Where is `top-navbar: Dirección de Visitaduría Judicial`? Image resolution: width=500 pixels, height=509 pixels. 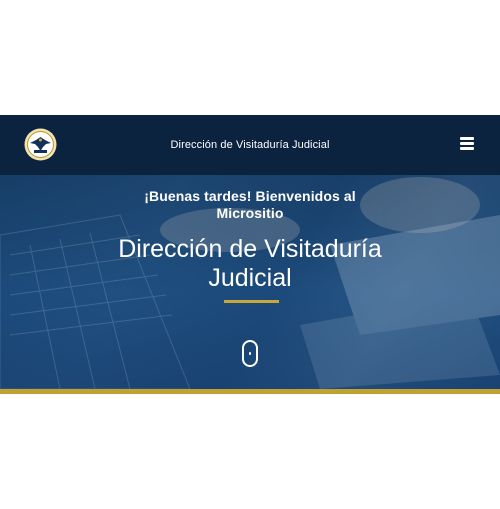 top-navbar: Dirección de Visitaduría Judicial is located at coordinates (250, 145).